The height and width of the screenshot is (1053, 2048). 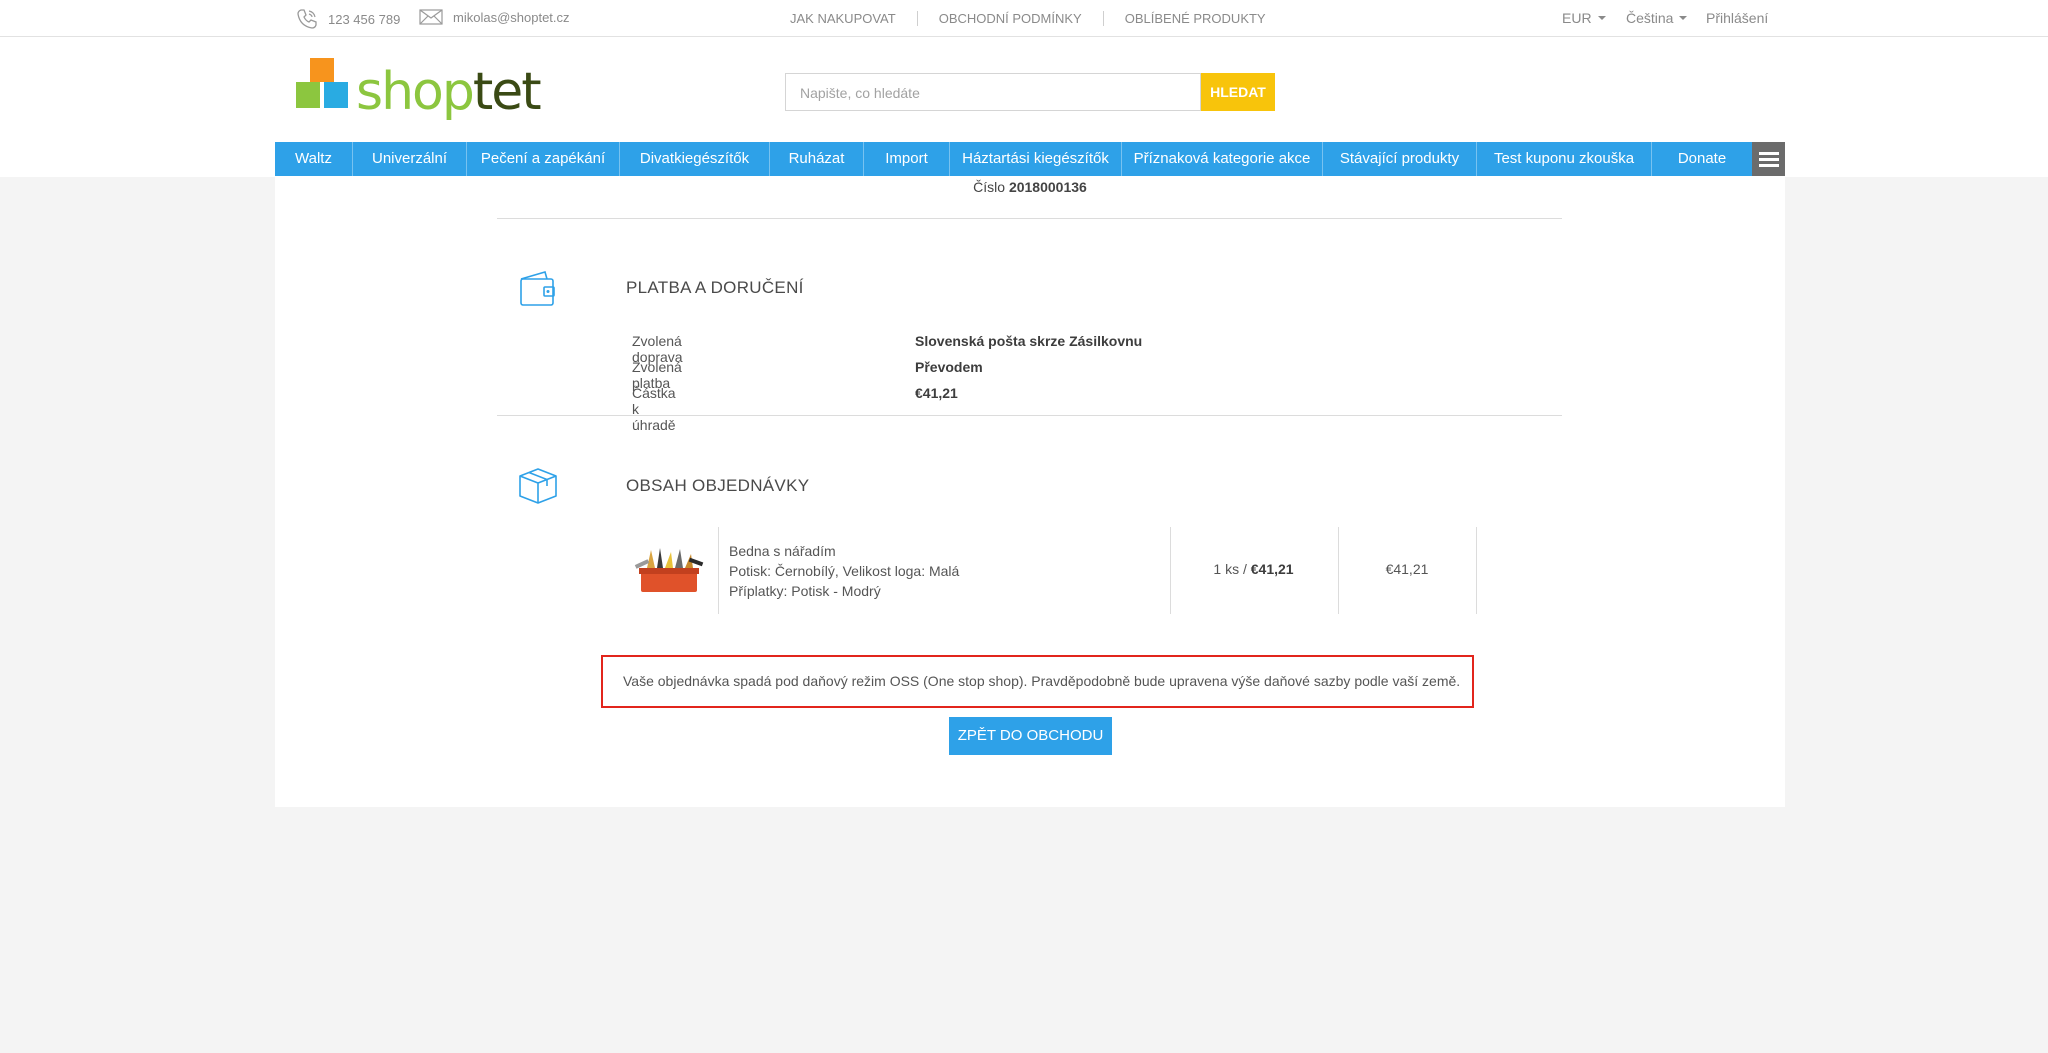 I want to click on top-link-how-to-buy: JAK NAKUPOVAT, so click(x=846, y=18).